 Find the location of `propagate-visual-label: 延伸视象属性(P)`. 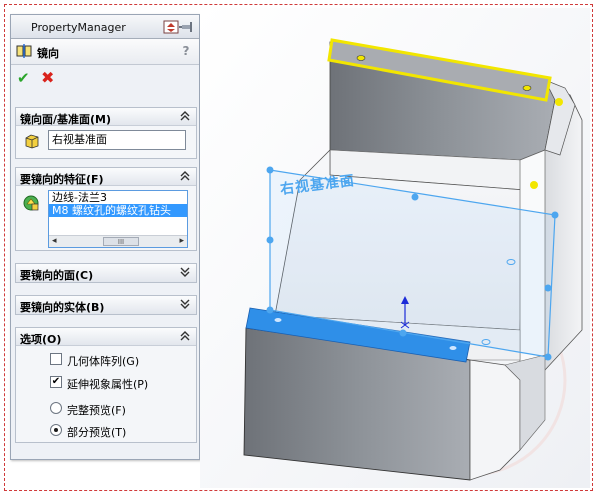

propagate-visual-label: 延伸视象属性(P) is located at coordinates (108, 384).